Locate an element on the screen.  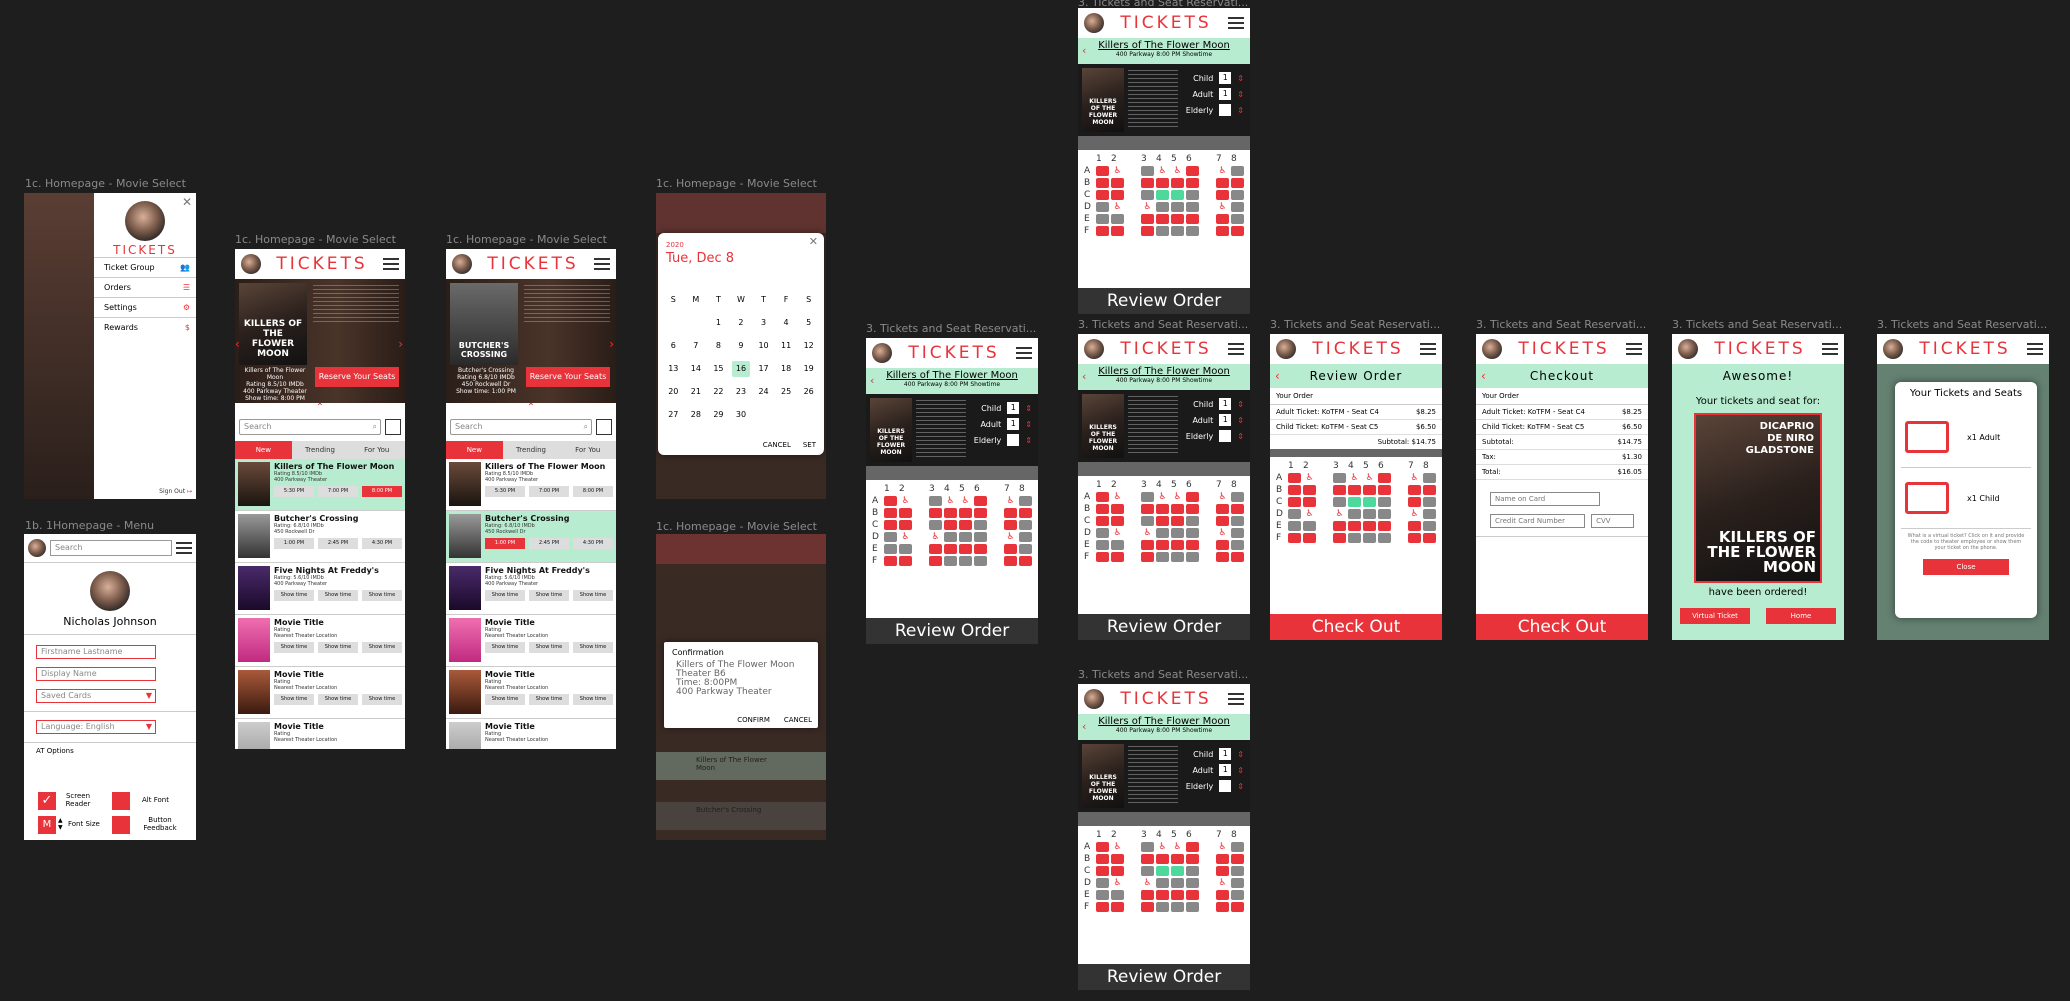
chevron-right-icon: › is located at coordinates (400, 344).